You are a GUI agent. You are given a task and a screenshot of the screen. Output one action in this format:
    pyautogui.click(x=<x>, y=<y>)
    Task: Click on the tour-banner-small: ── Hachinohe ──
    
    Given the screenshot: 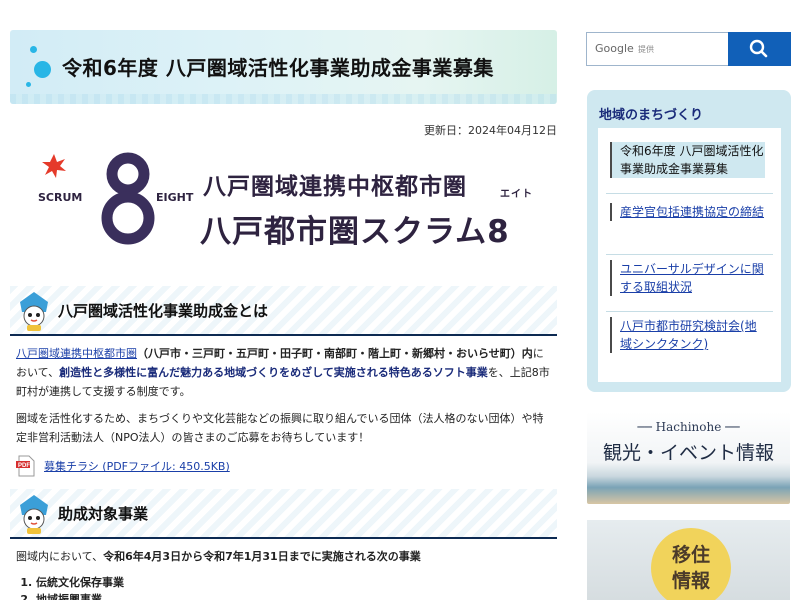 What is the action you would take?
    pyautogui.click(x=688, y=427)
    